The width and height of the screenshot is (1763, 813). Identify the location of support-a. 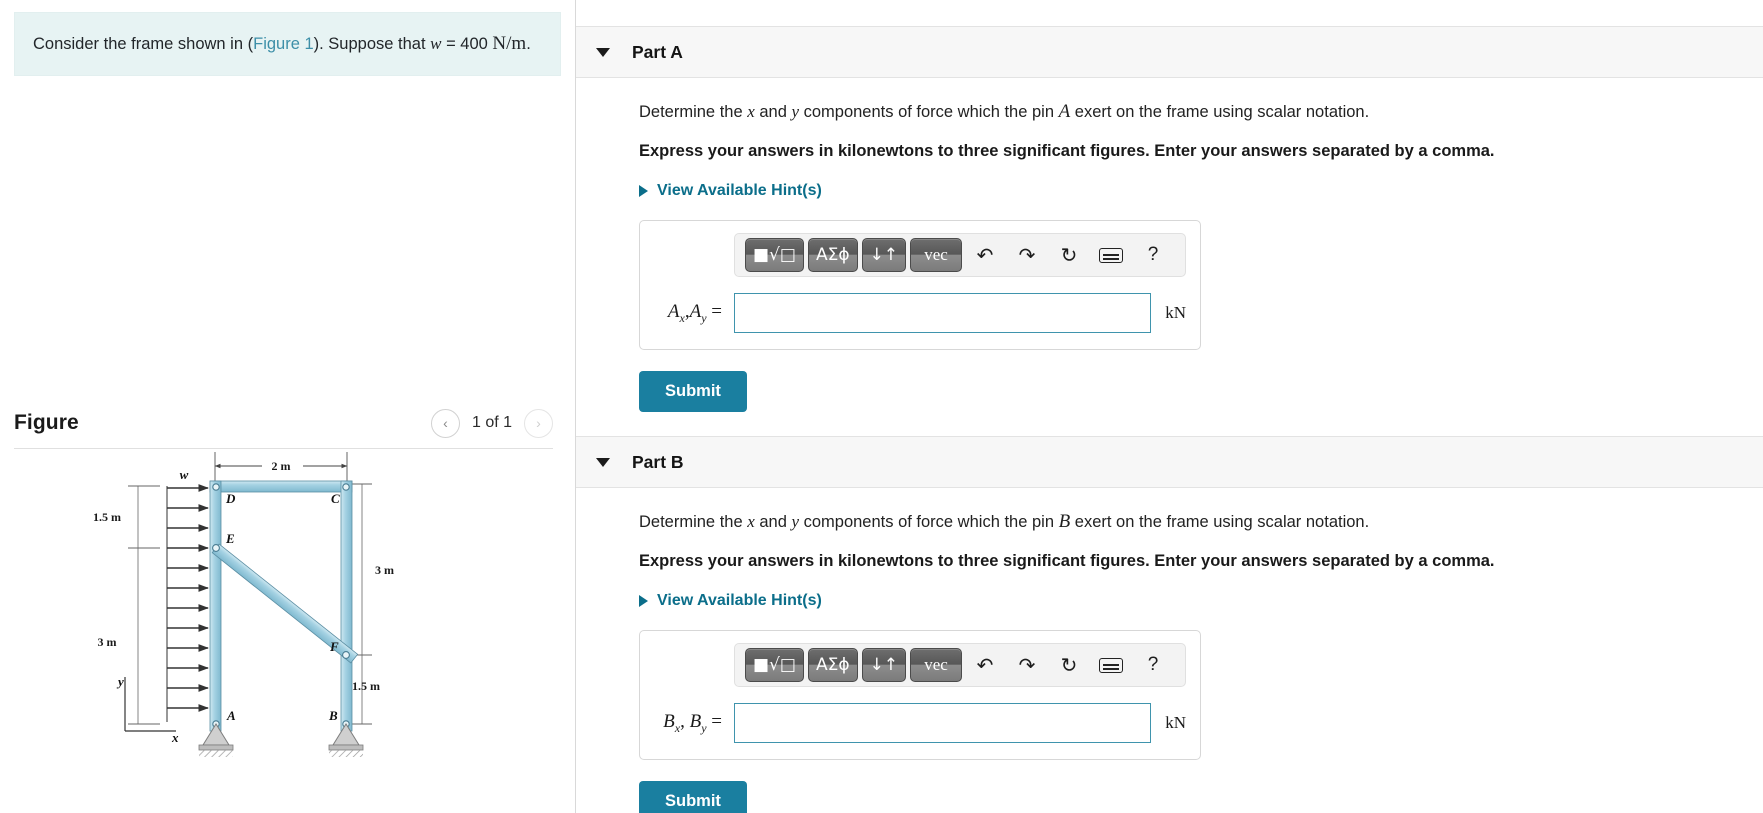
(216, 740).